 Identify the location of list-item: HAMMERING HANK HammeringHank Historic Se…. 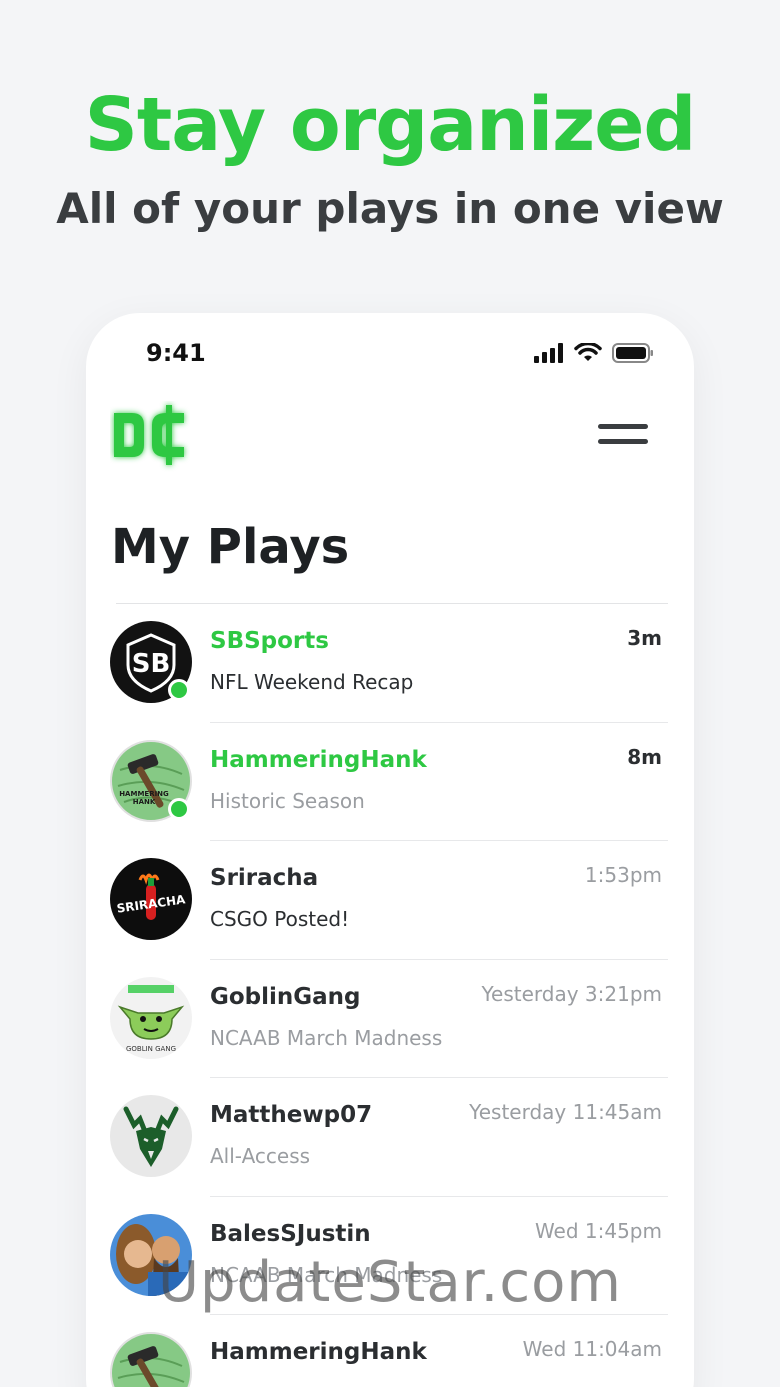
(390, 782).